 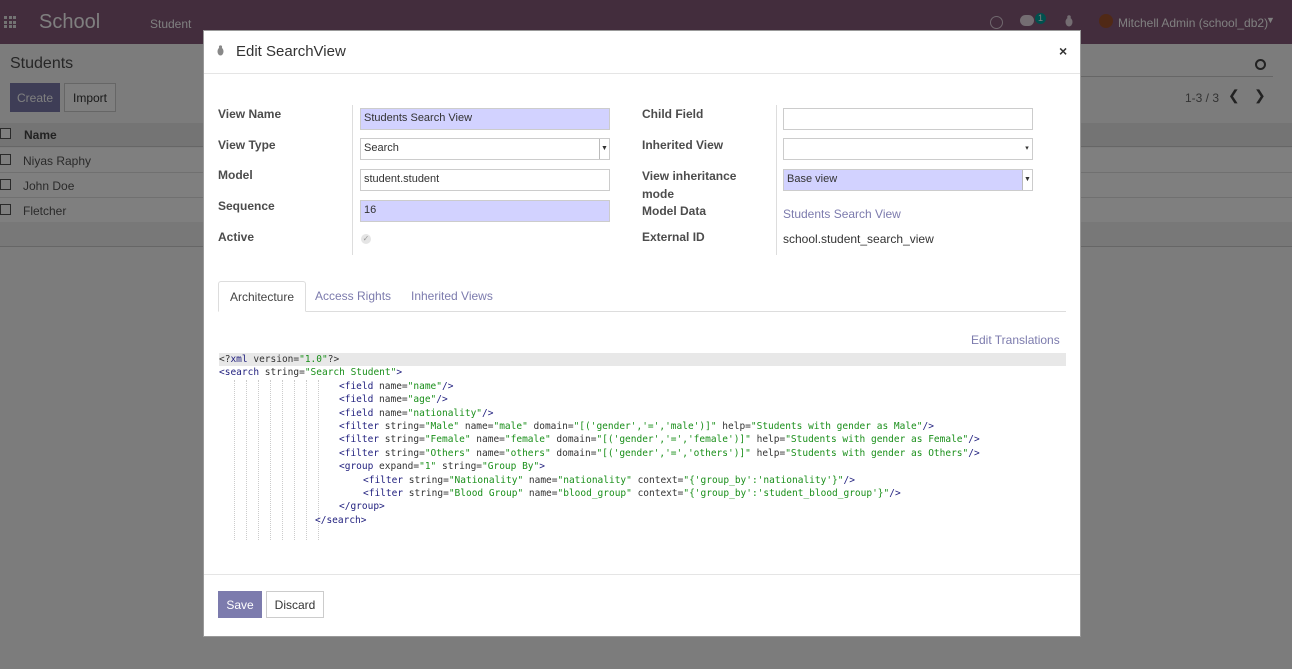 I want to click on external-id-value: school.student_search_view, so click(x=858, y=239).